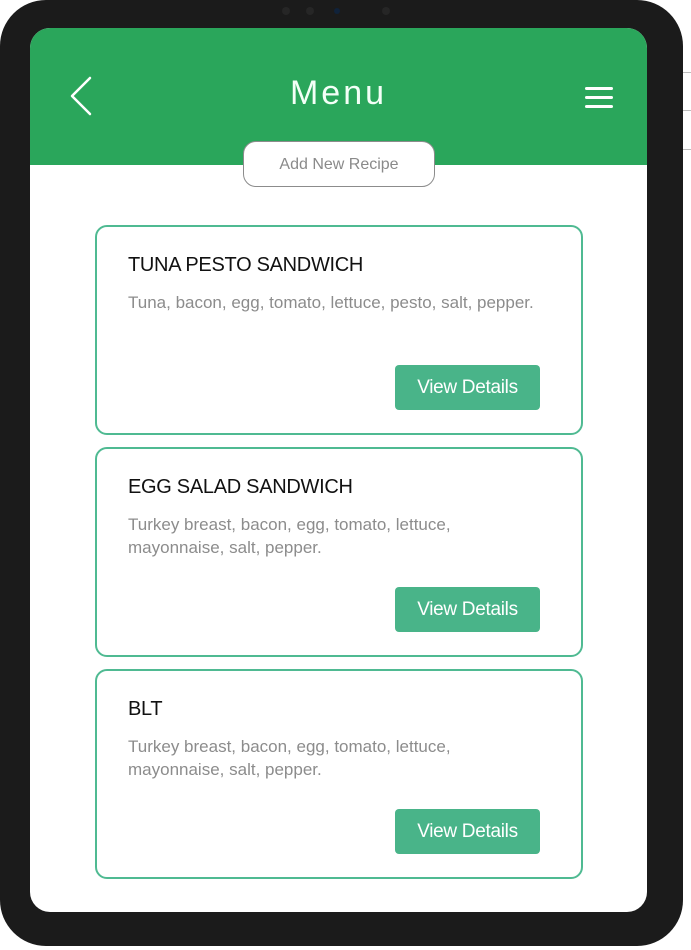 Image resolution: width=691 pixels, height=950 pixels. Describe the element at coordinates (337, 11) in the screenshot. I see `camera-lens-icon` at that location.